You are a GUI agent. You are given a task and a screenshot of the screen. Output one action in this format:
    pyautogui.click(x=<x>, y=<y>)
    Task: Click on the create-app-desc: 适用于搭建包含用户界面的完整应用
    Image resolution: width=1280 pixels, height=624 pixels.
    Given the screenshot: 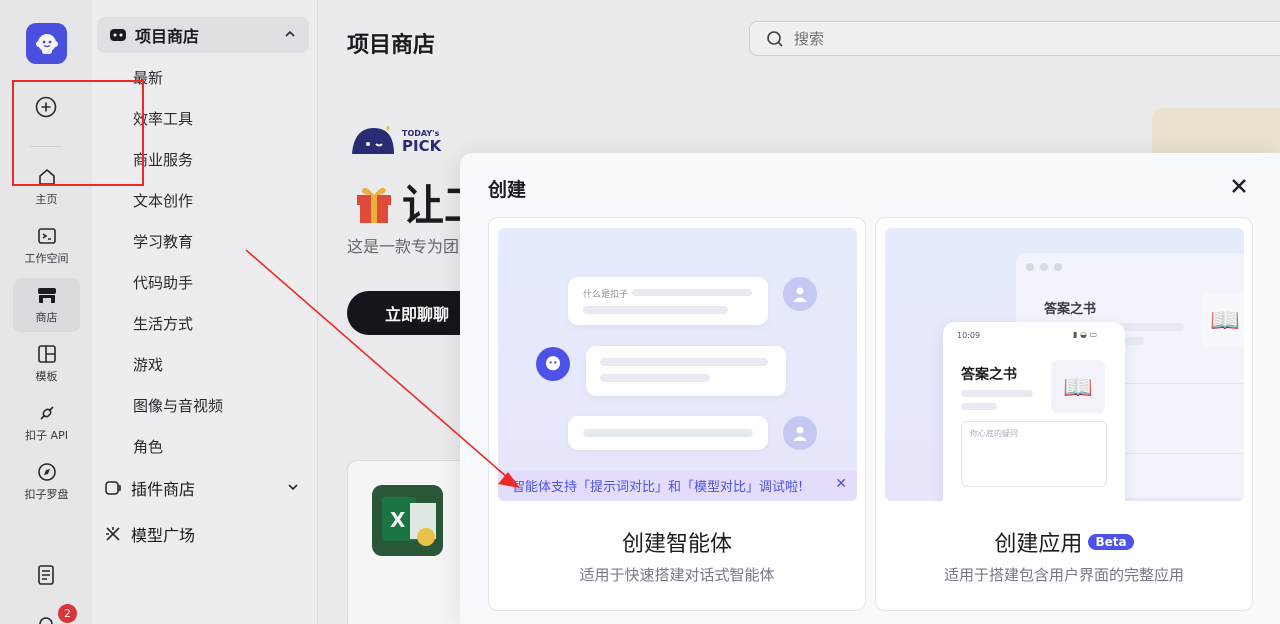 What is the action you would take?
    pyautogui.click(x=1063, y=575)
    